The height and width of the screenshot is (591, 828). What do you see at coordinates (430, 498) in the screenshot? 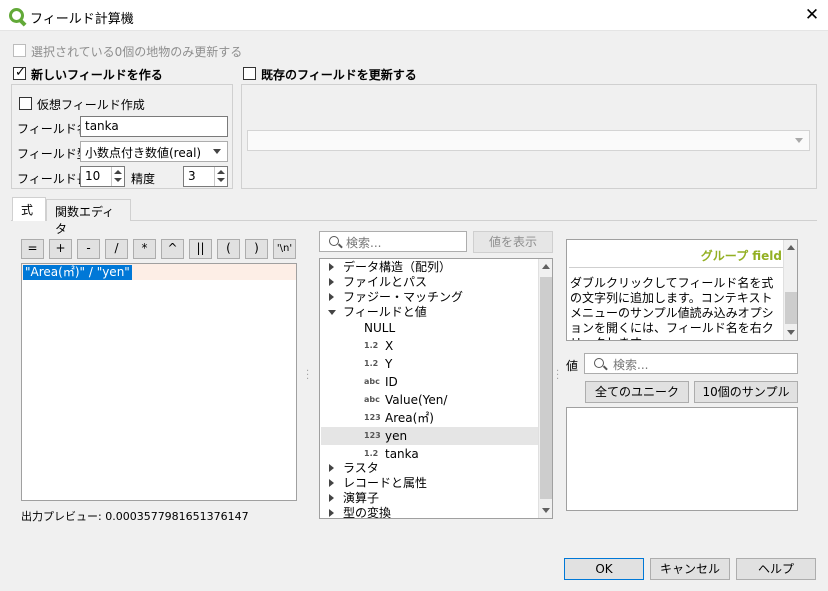
I see `tree-group-item: 演算子` at bounding box center [430, 498].